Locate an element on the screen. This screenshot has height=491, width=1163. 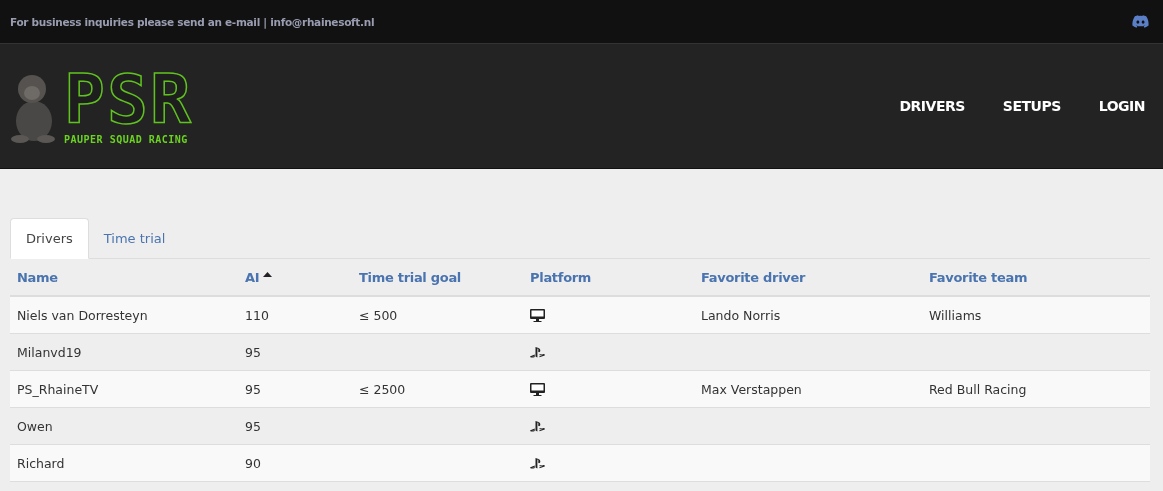
table-cell: 90 is located at coordinates (253, 463).